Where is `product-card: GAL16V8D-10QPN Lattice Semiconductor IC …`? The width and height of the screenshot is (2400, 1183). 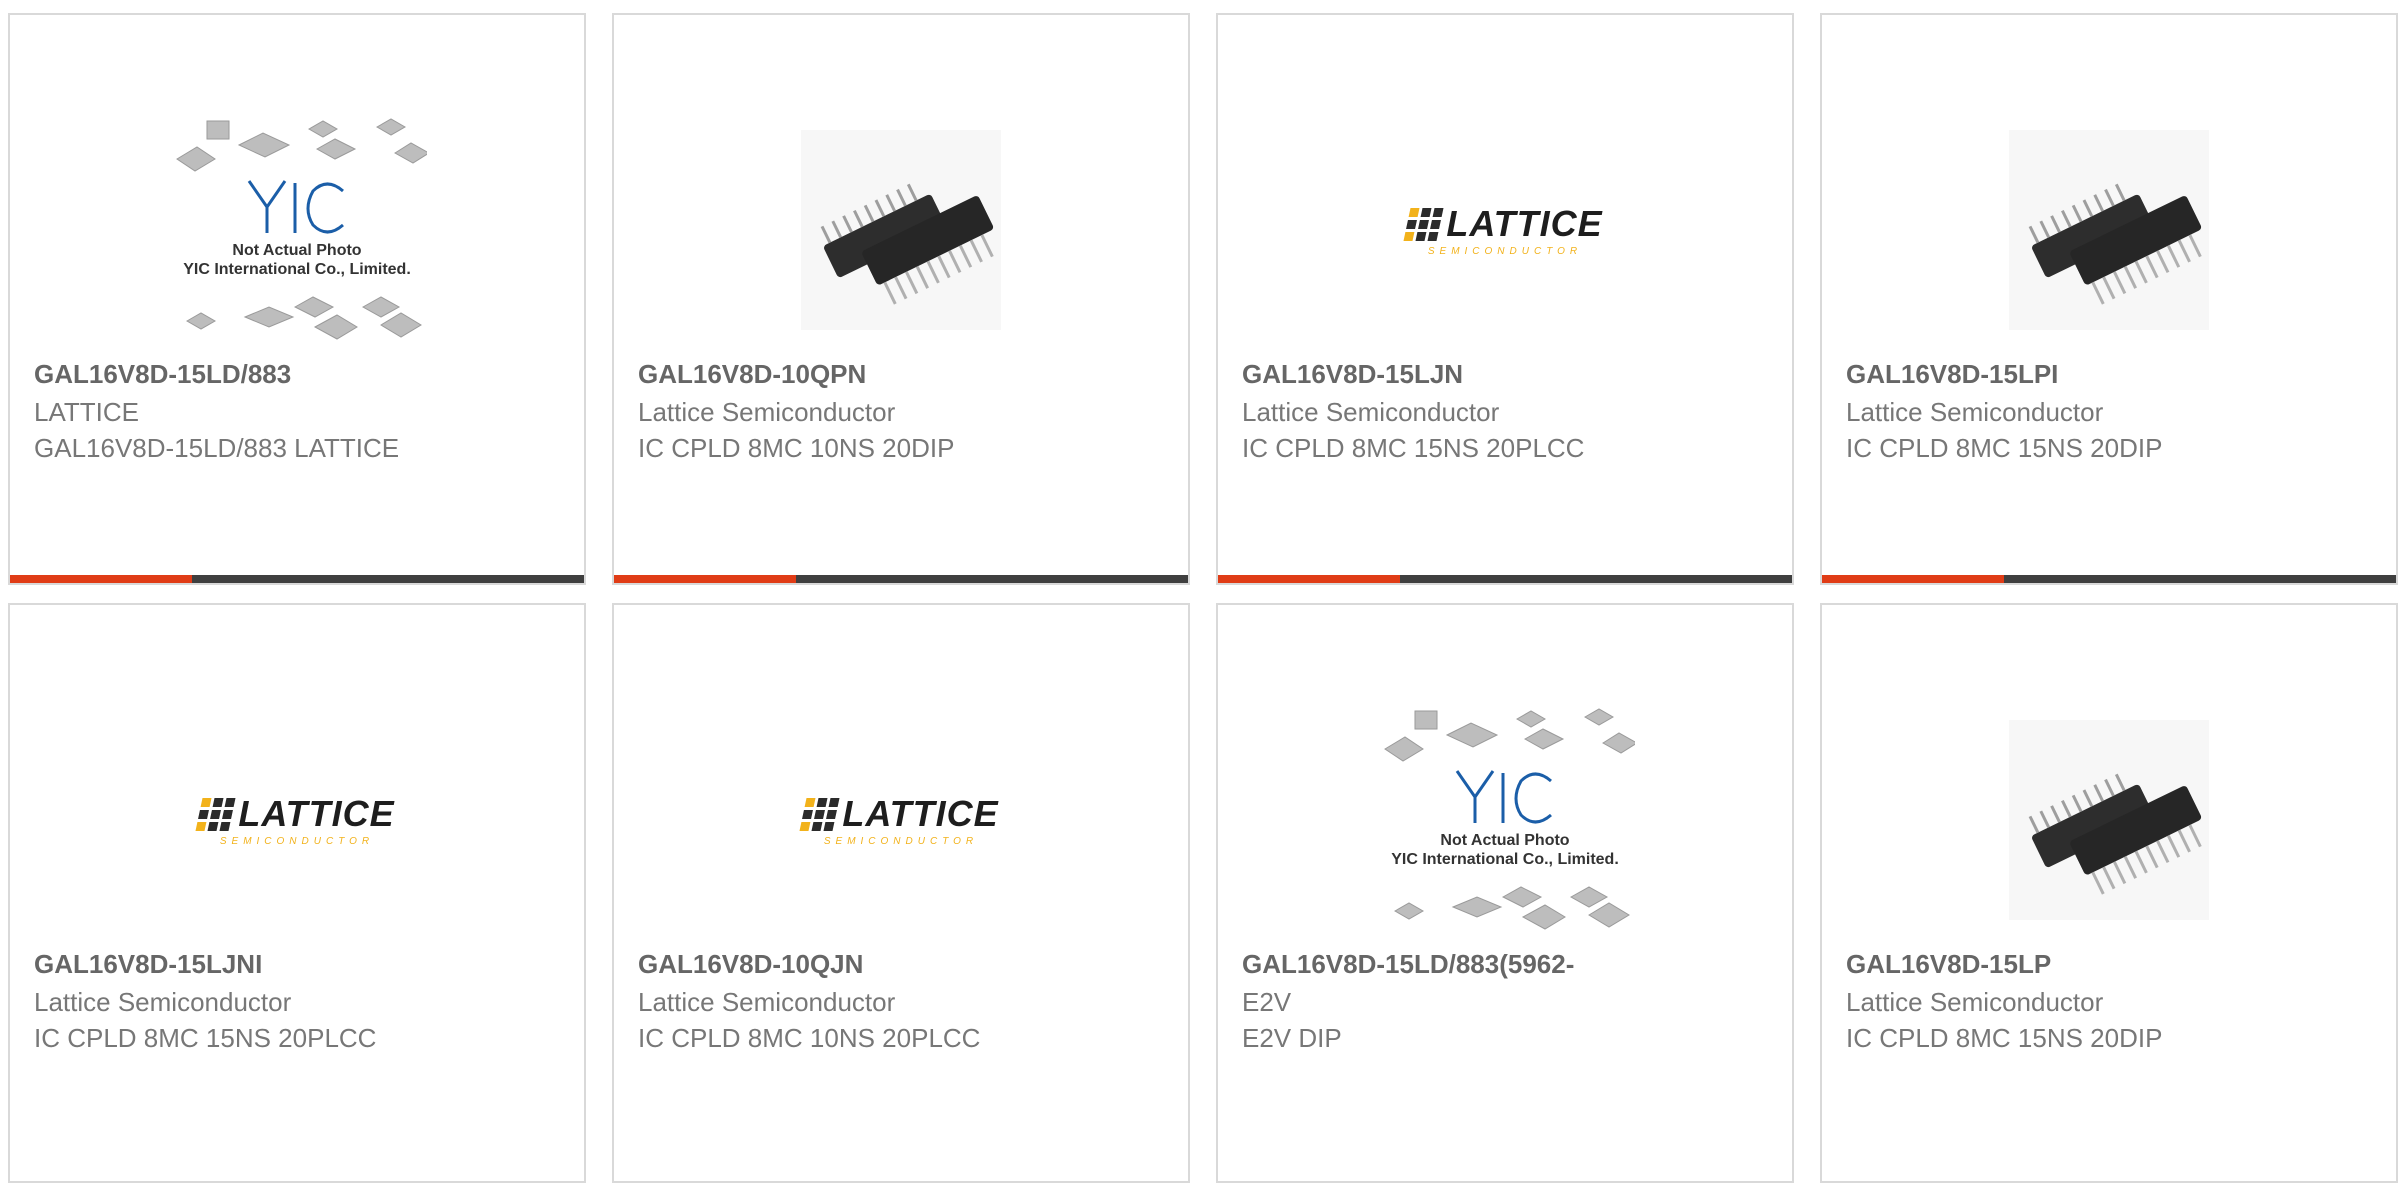
product-card: GAL16V8D-10QPN Lattice Semiconductor IC … is located at coordinates (901, 299).